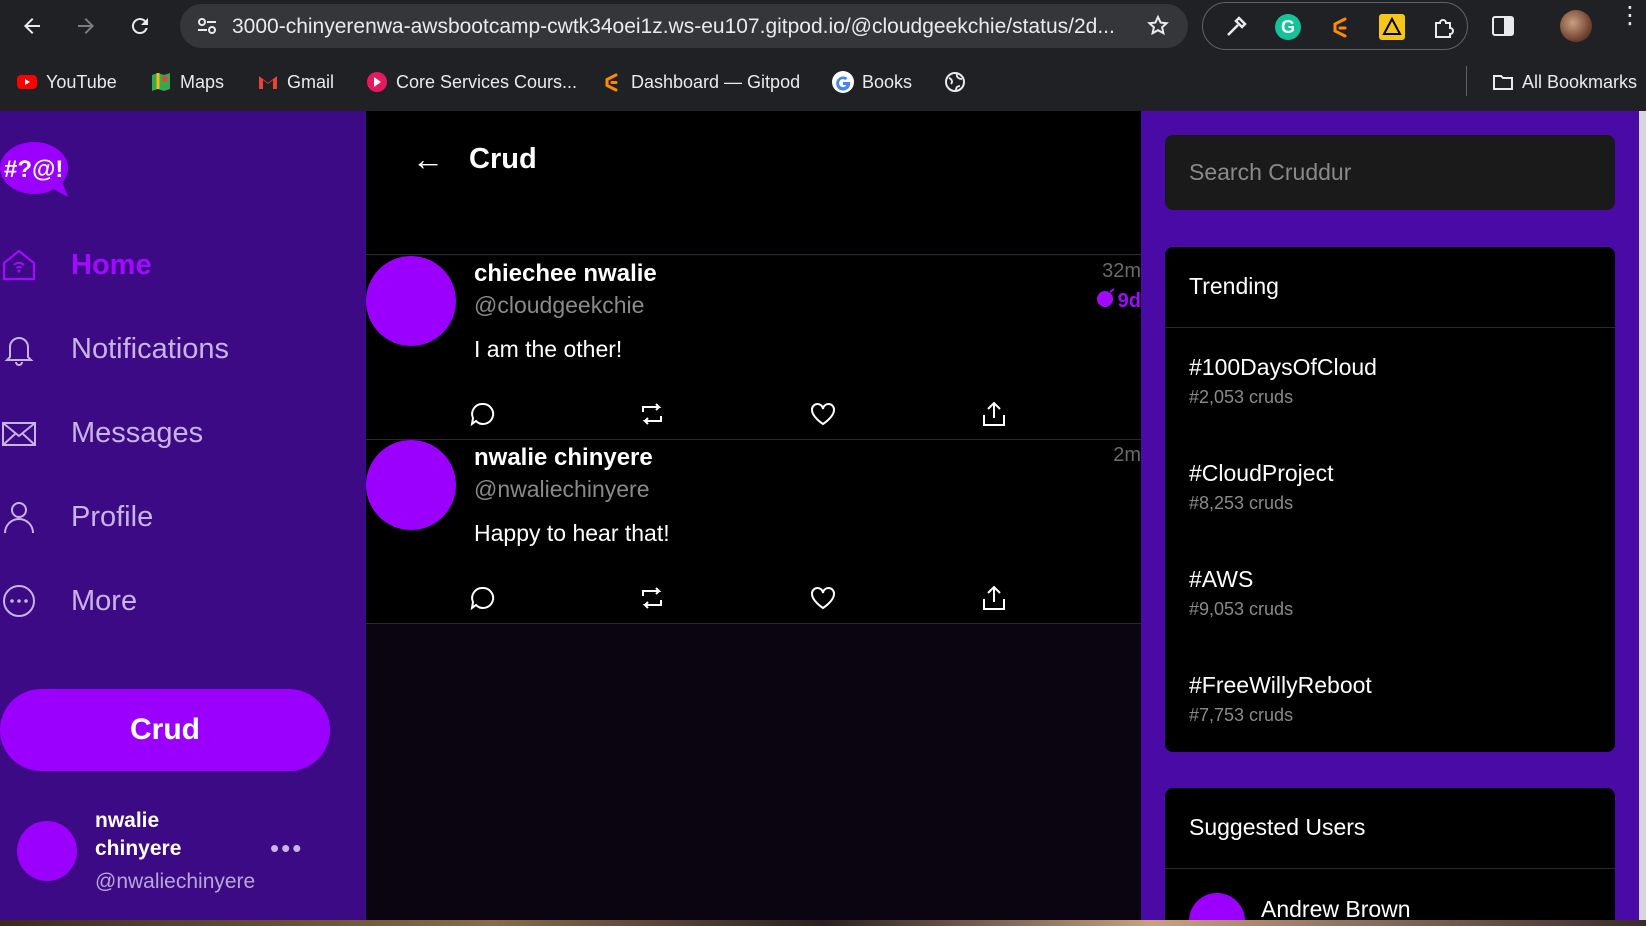 This screenshot has height=926, width=1646. I want to click on eyedropper-icon, so click(1236, 27).